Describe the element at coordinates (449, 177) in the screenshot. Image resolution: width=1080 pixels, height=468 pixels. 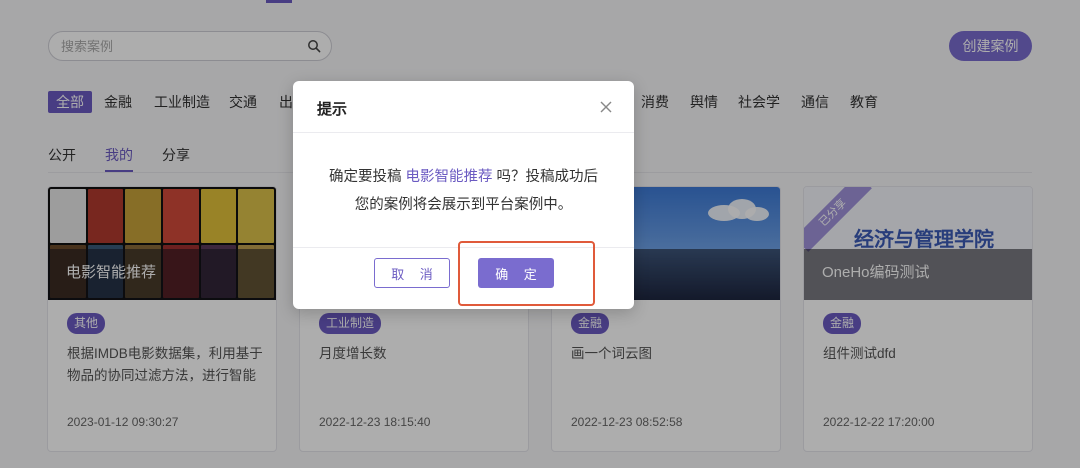
I see `case-name-highlight: 电影智能推荐` at that location.